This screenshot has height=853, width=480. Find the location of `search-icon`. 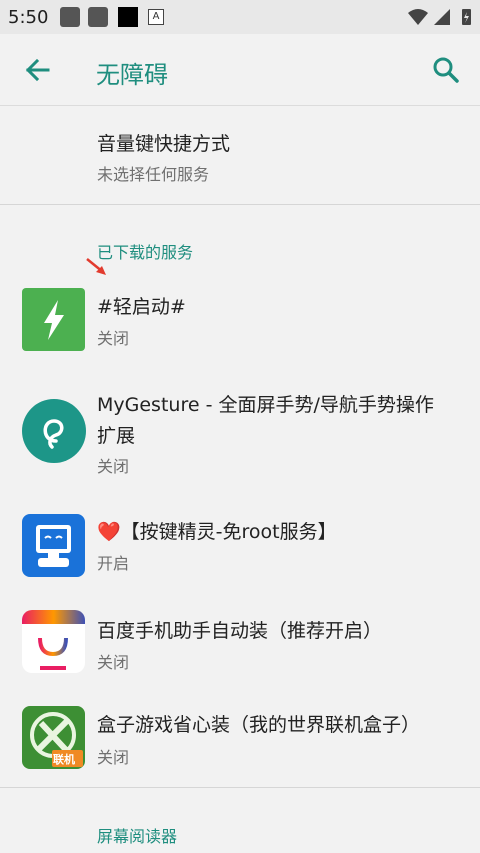

search-icon is located at coordinates (446, 70).